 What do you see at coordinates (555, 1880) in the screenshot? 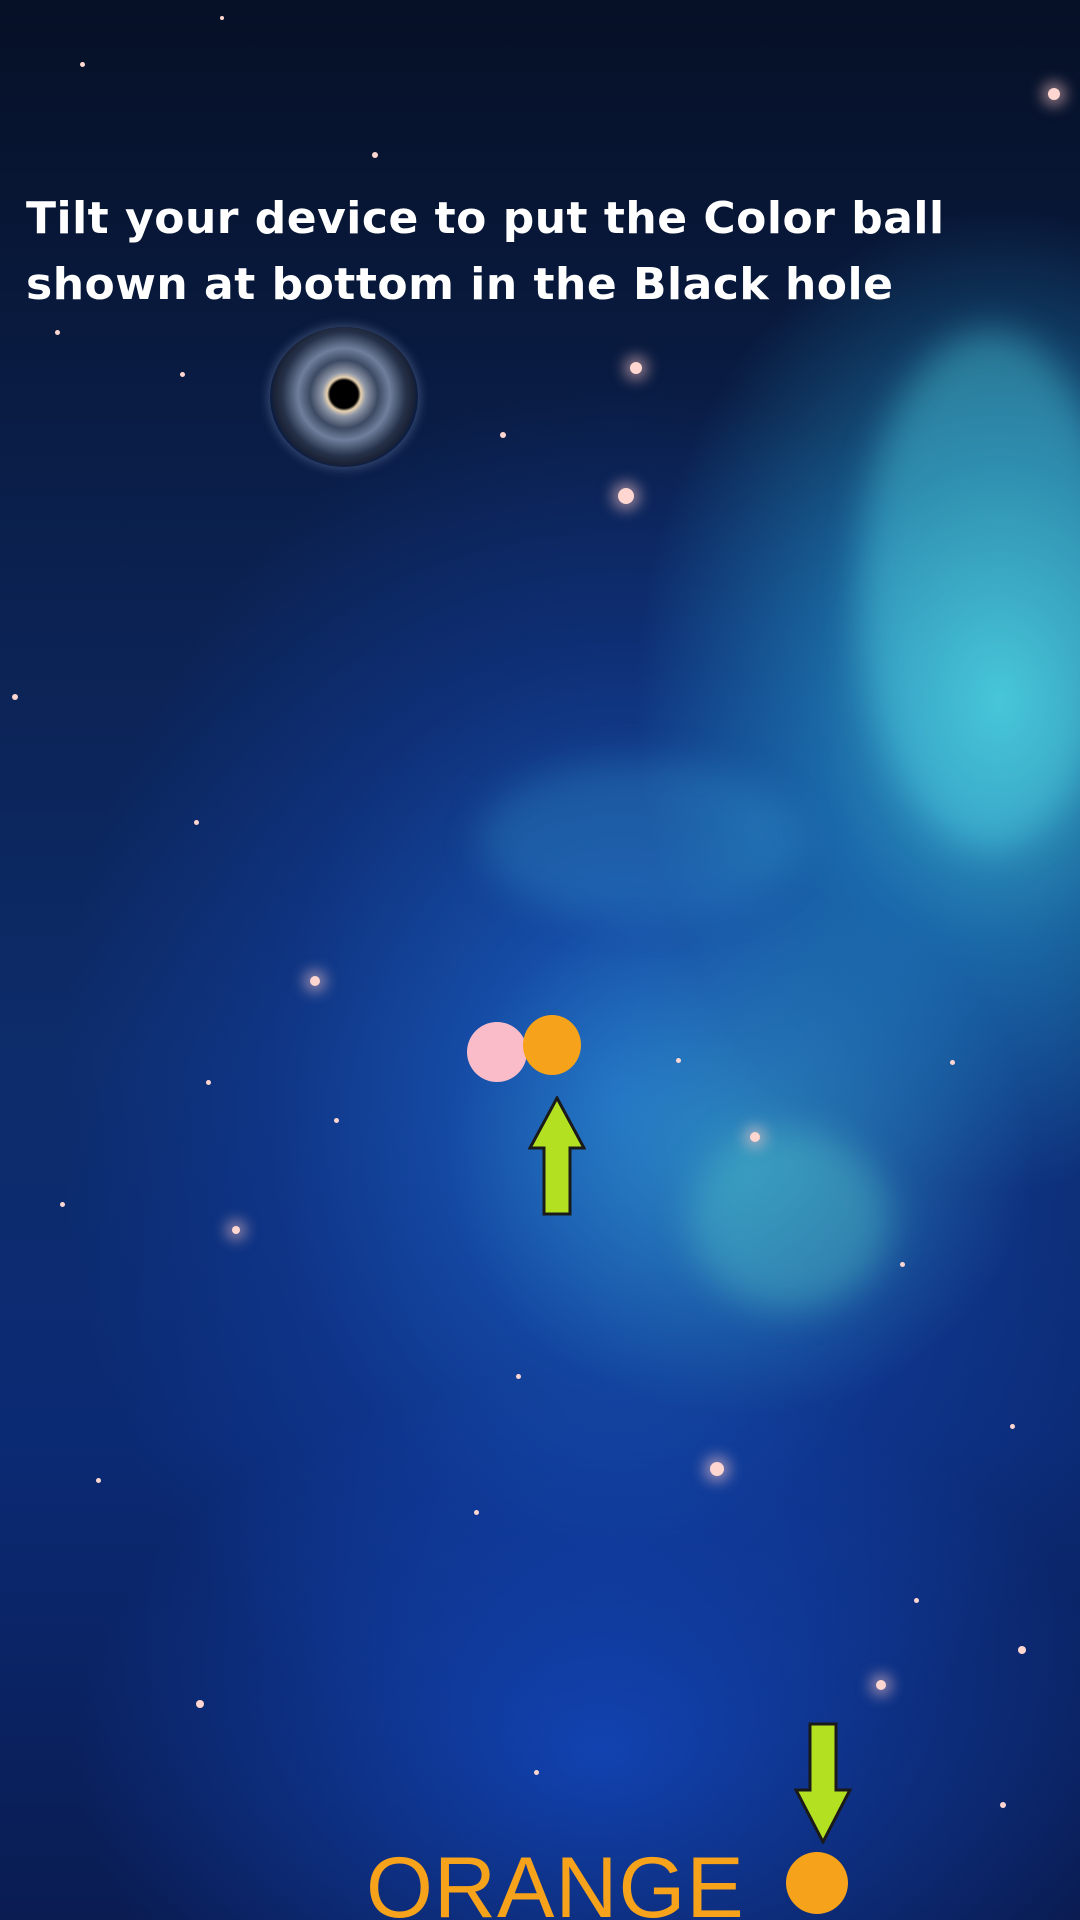
I see `target-color-label: ORANGE` at bounding box center [555, 1880].